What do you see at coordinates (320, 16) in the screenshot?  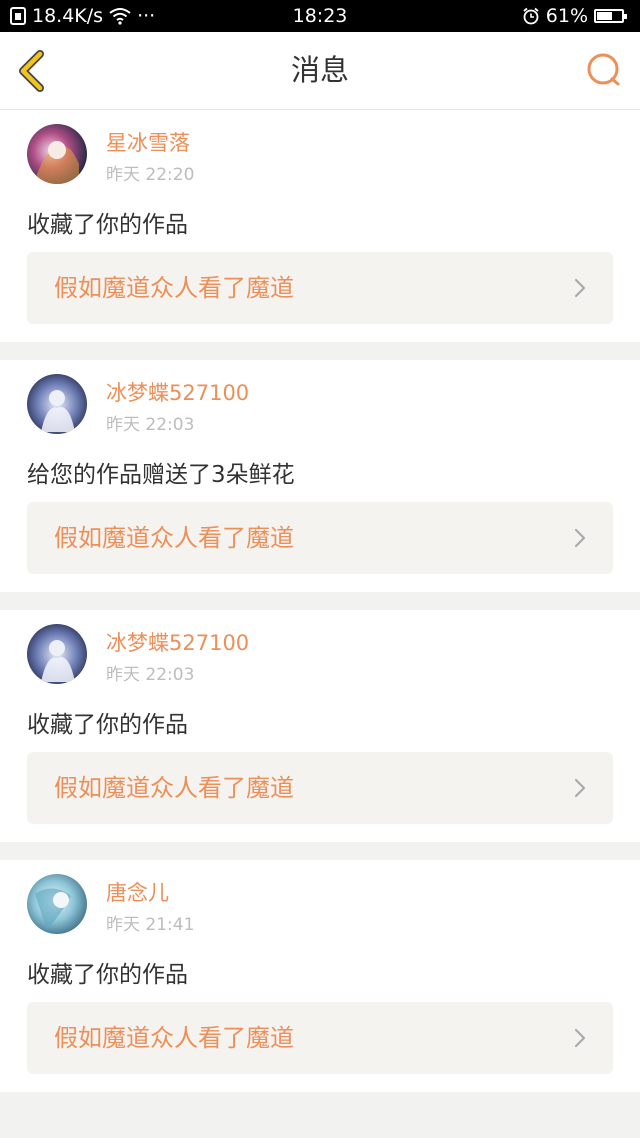 I see `status-bar: 18.4K/s ··· 18:23 61%` at bounding box center [320, 16].